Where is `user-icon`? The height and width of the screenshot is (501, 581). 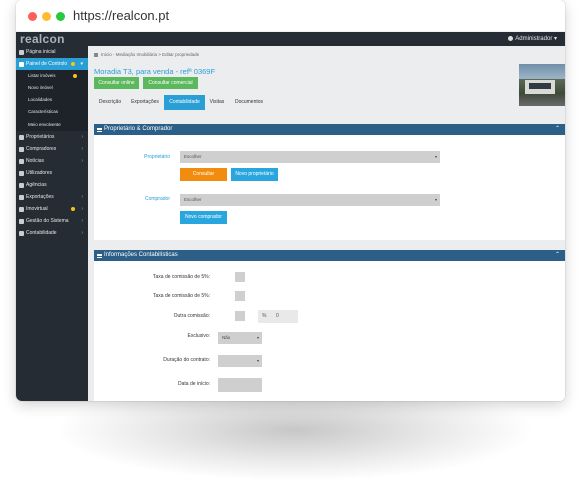 user-icon is located at coordinates (511, 38).